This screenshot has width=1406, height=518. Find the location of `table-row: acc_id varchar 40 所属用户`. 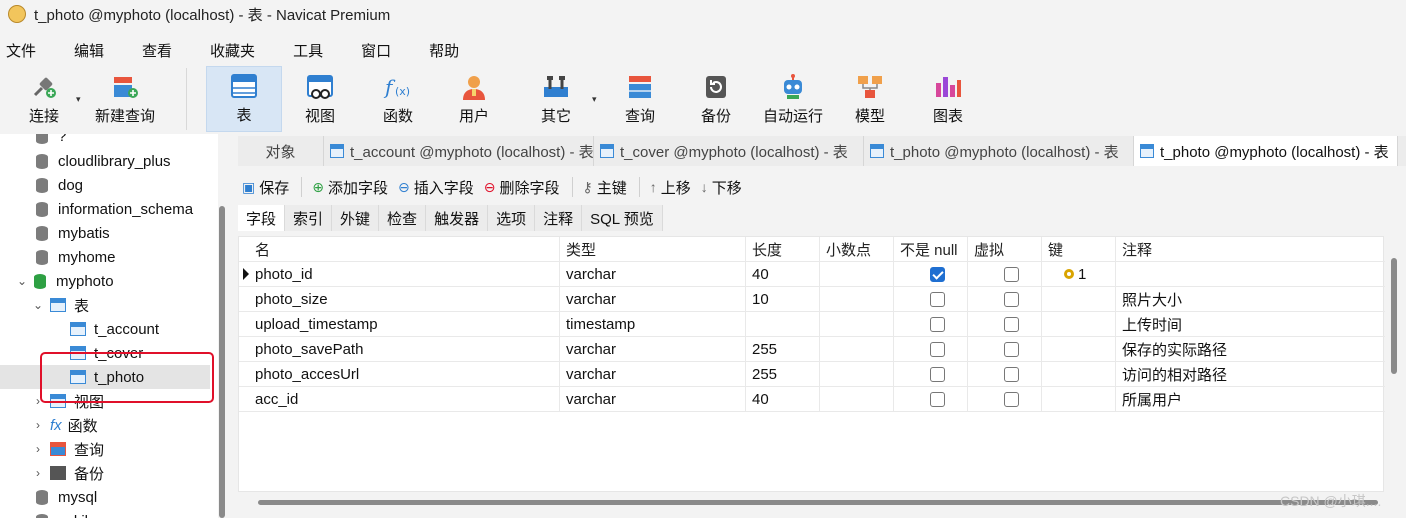

table-row: acc_id varchar 40 所属用户 is located at coordinates (812, 399).